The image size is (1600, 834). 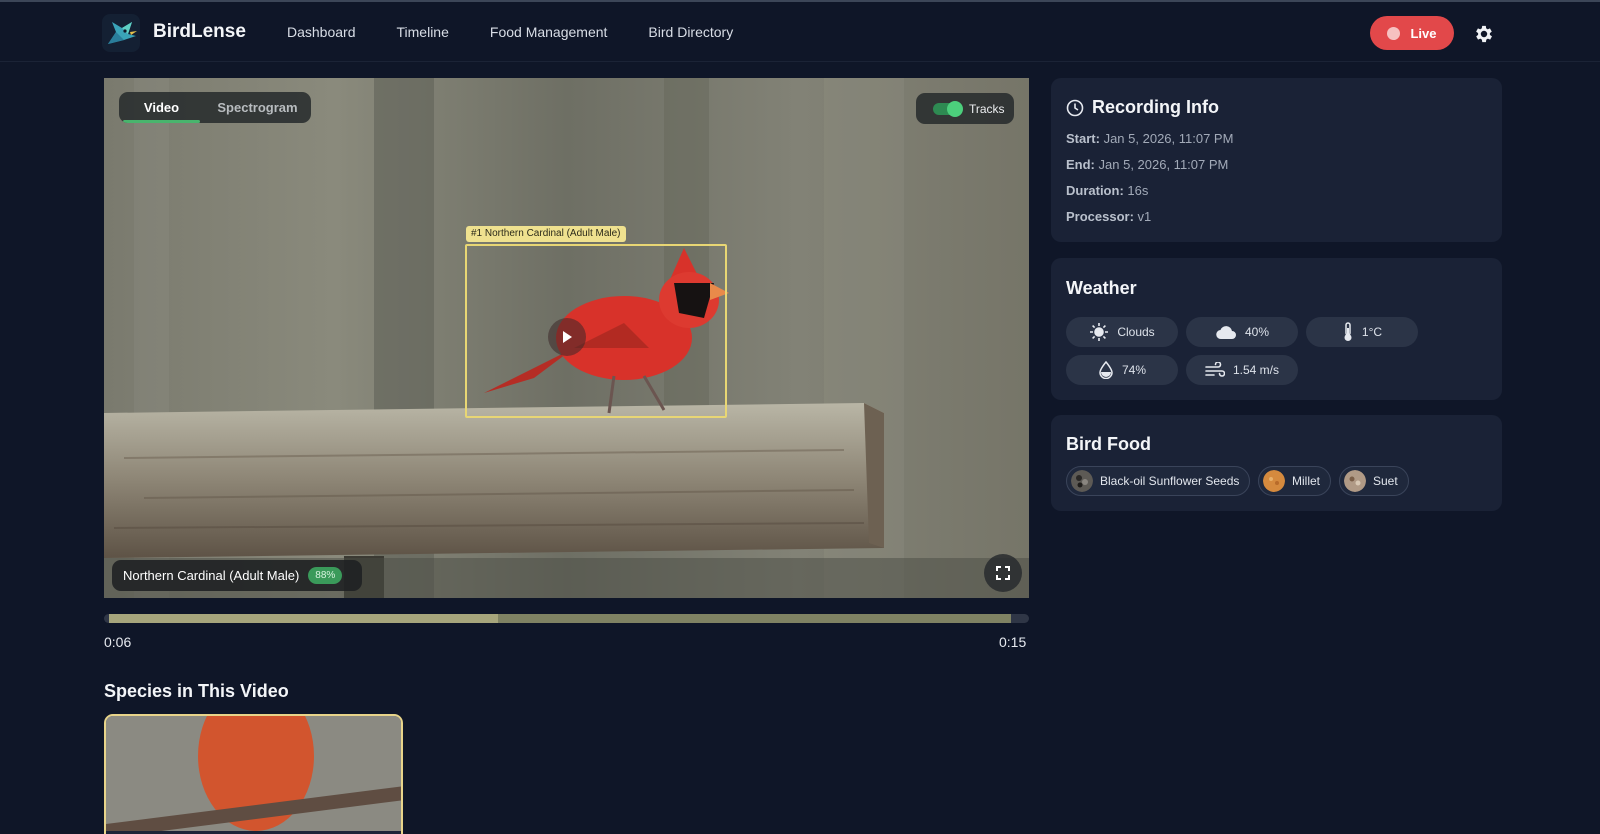 I want to click on cloud-cover-chip: 40%, so click(x=1242, y=332).